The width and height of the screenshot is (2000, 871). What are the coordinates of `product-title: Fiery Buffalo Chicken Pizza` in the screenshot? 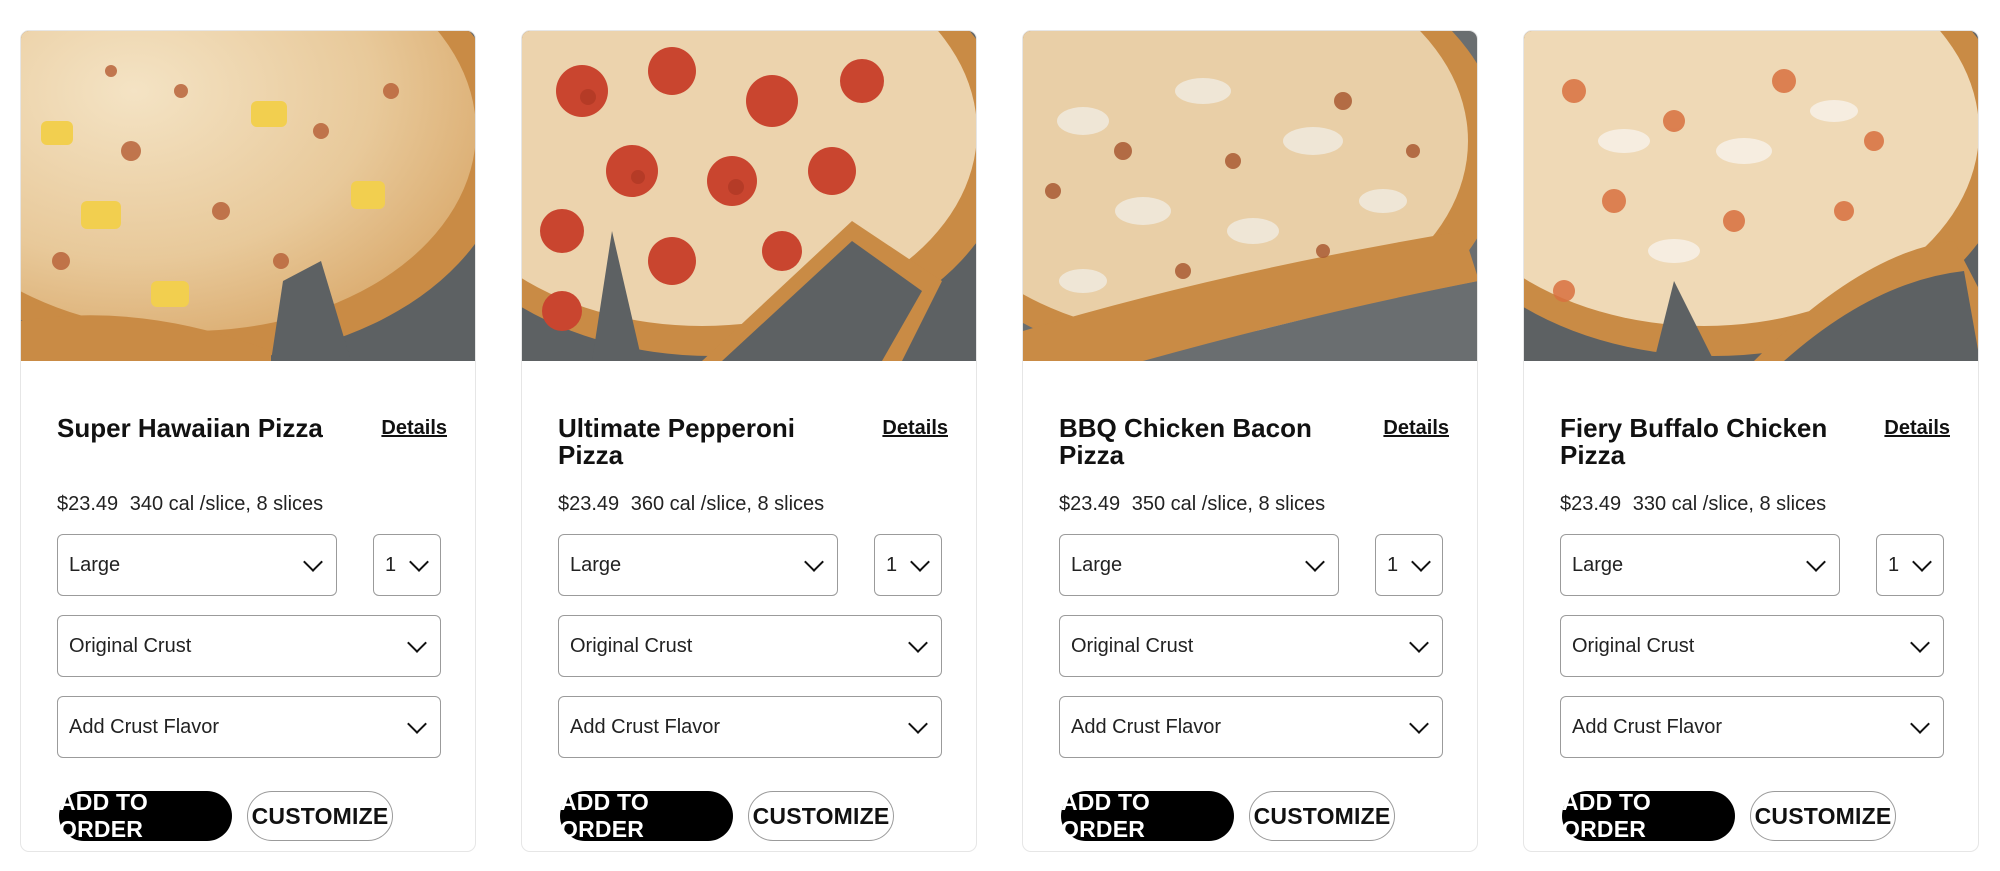 It's located at (1694, 441).